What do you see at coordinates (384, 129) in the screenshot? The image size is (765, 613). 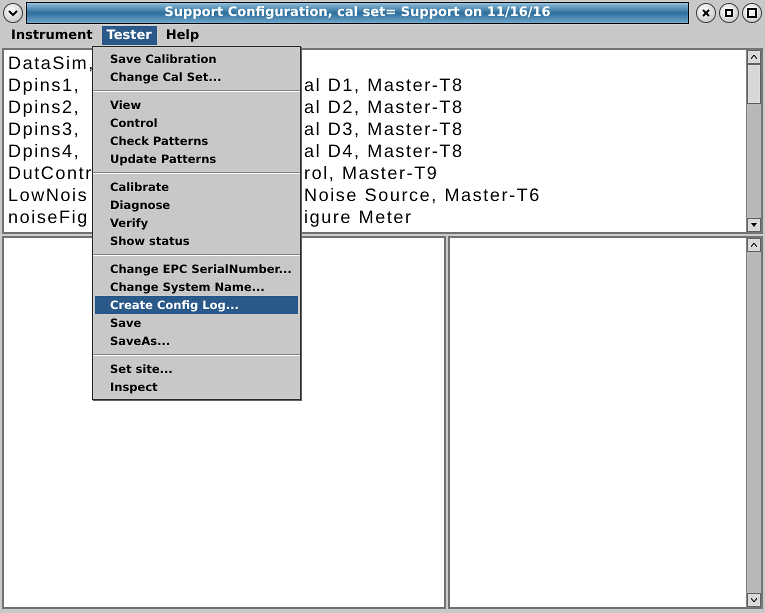 I see `list-text: al D3, Master-T8` at bounding box center [384, 129].